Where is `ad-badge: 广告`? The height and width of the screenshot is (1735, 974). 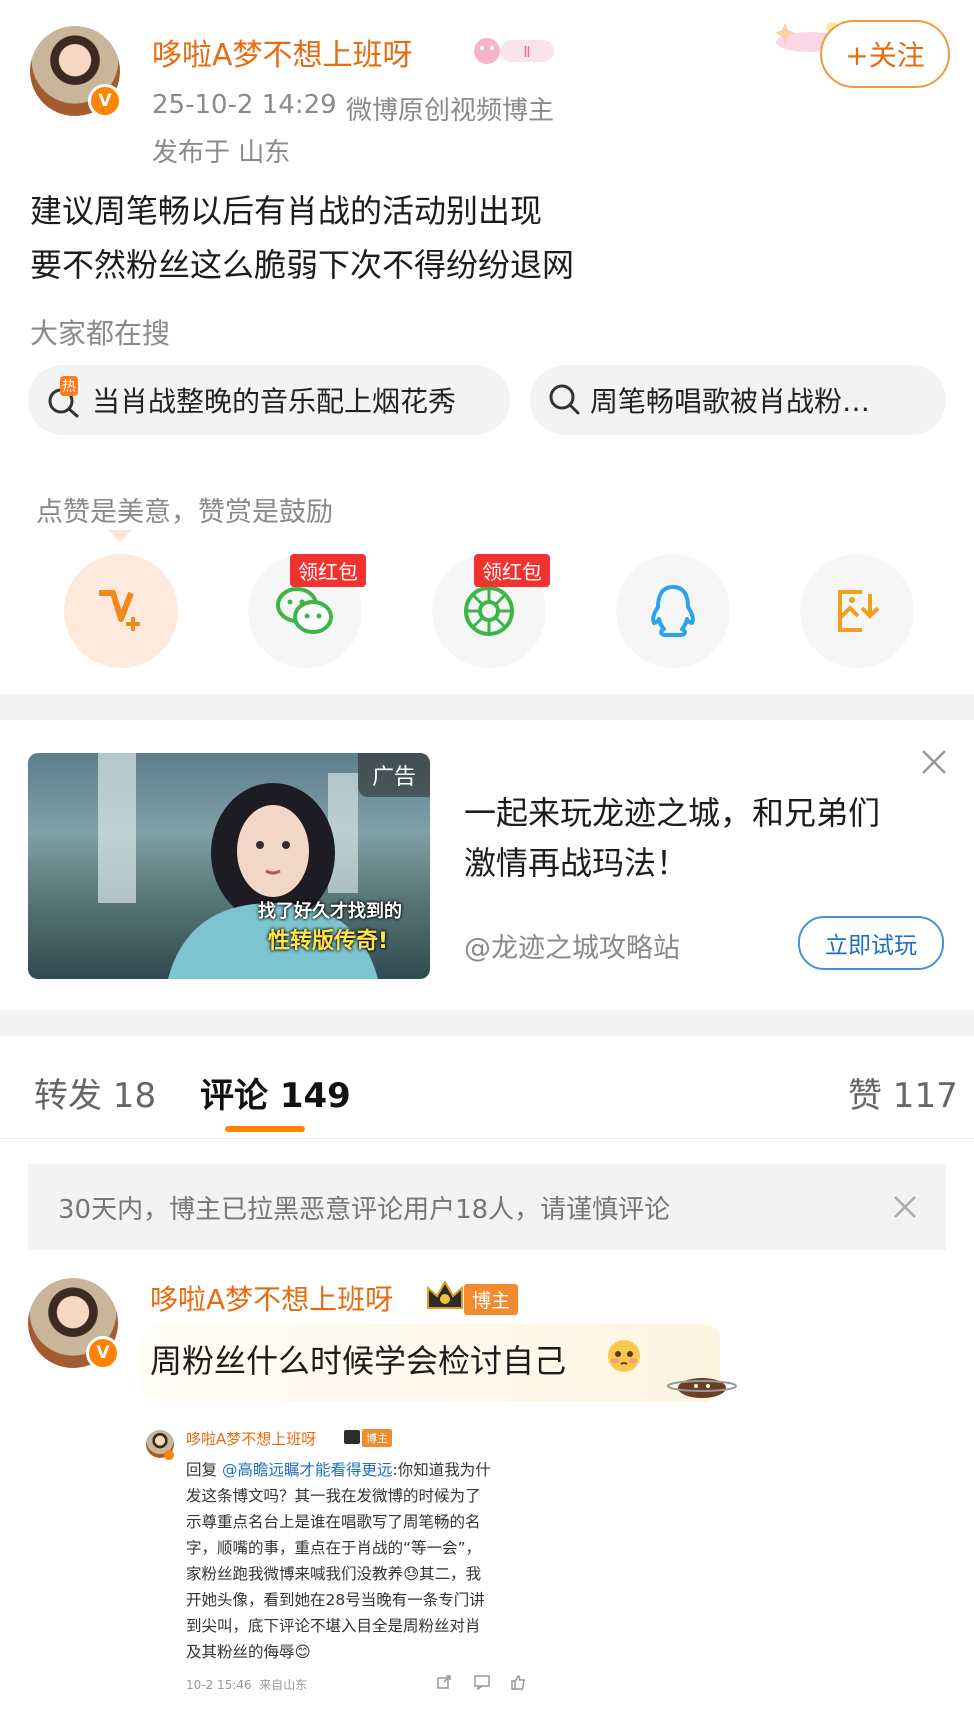
ad-badge: 广告 is located at coordinates (393, 775).